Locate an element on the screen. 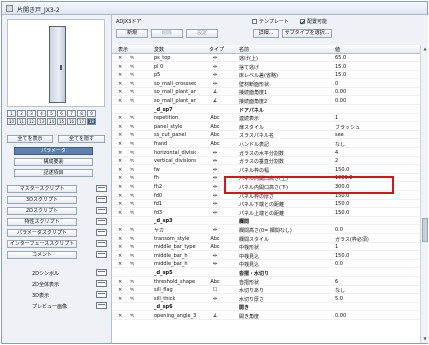 This screenshot has width=429, height=345. parameter-row: × ≒ panel_style Abc 扉スタイル フラッシュ is located at coordinates (266, 127).